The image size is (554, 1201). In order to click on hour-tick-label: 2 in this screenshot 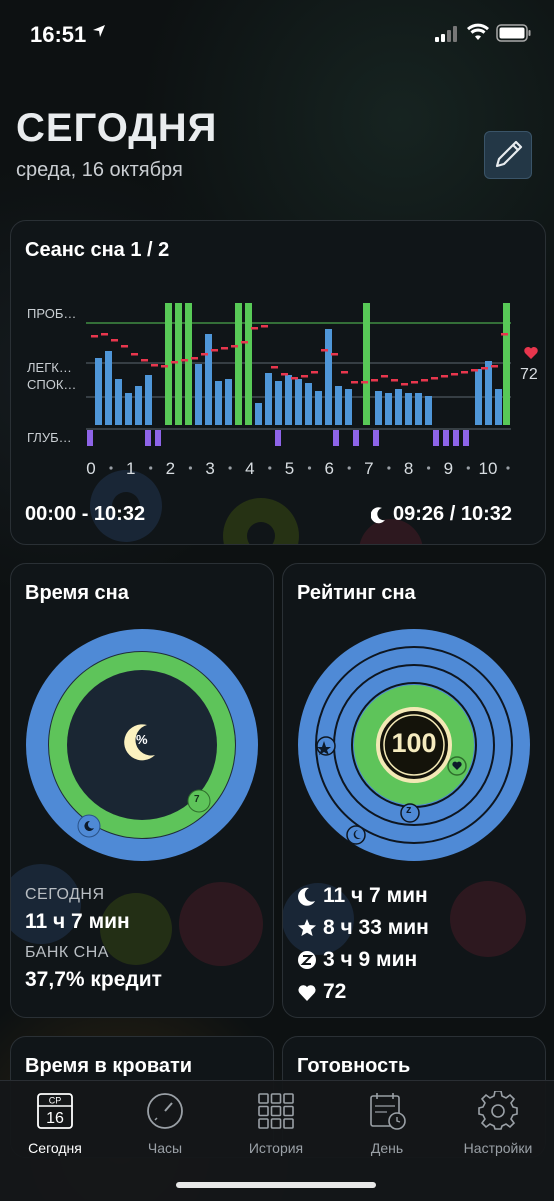, I will do `click(170, 468)`.